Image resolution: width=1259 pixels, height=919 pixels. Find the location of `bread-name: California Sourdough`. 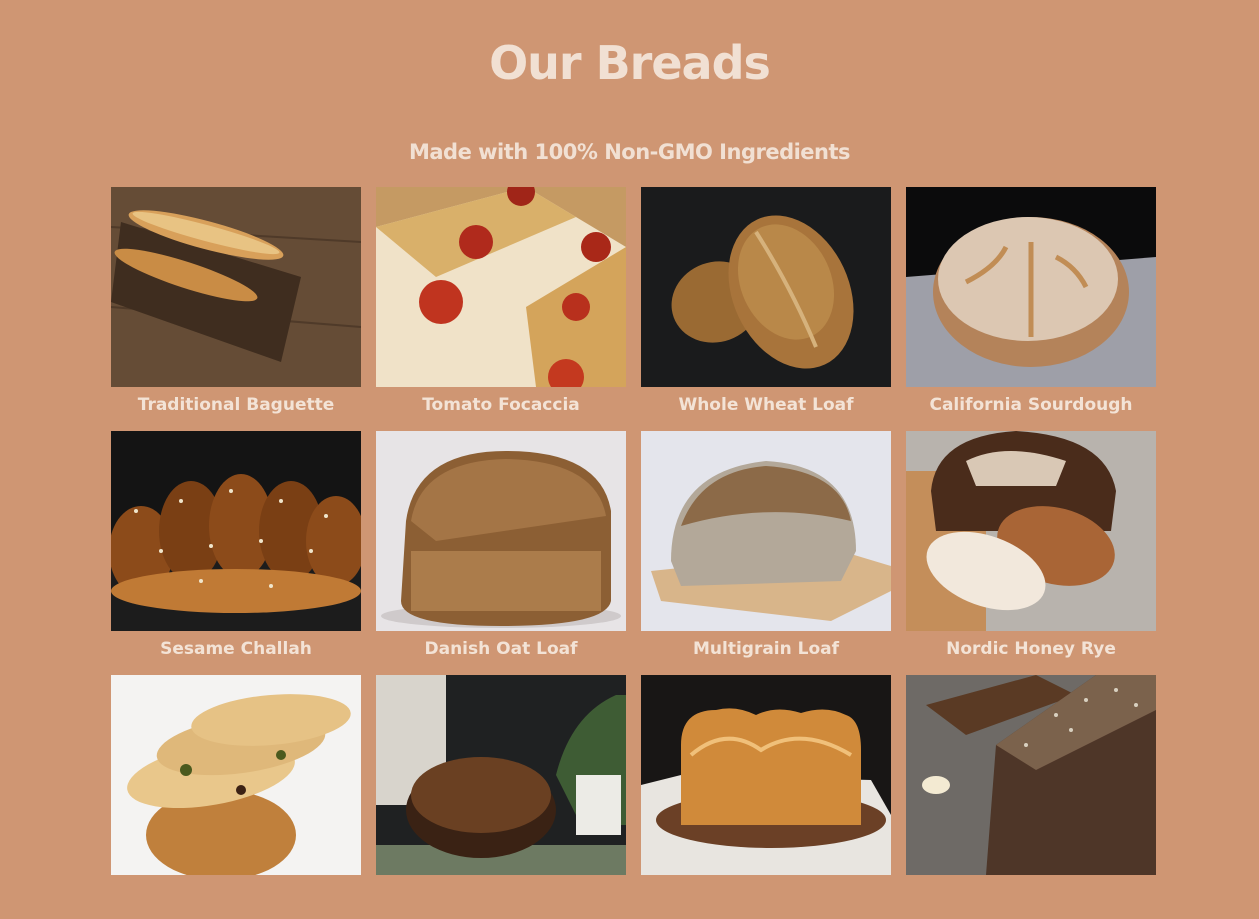

bread-name: California Sourdough is located at coordinates (1031, 405).